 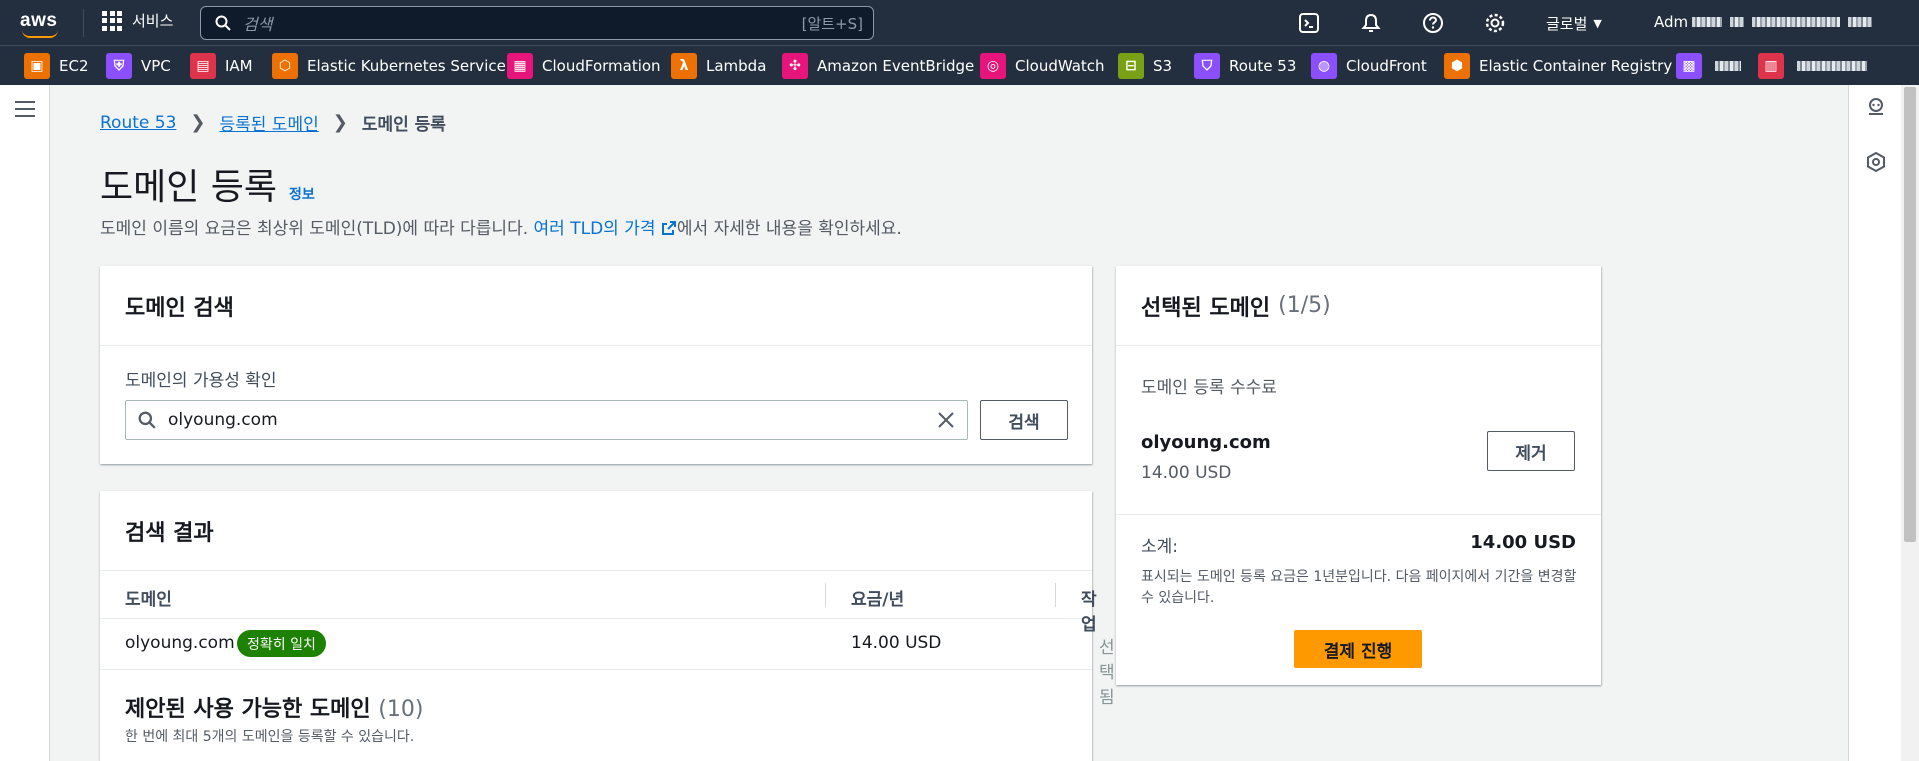 What do you see at coordinates (403, 125) in the screenshot?
I see `breadcrumb-current: 도메인 등록` at bounding box center [403, 125].